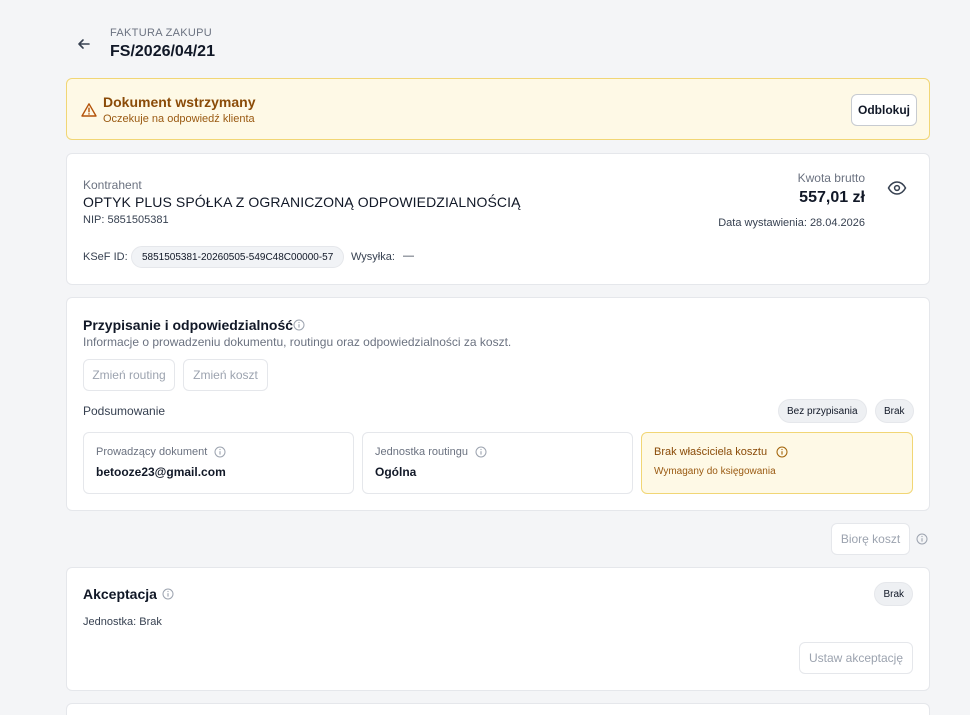 This screenshot has width=970, height=715. I want to click on status-badge-none: Brak, so click(894, 411).